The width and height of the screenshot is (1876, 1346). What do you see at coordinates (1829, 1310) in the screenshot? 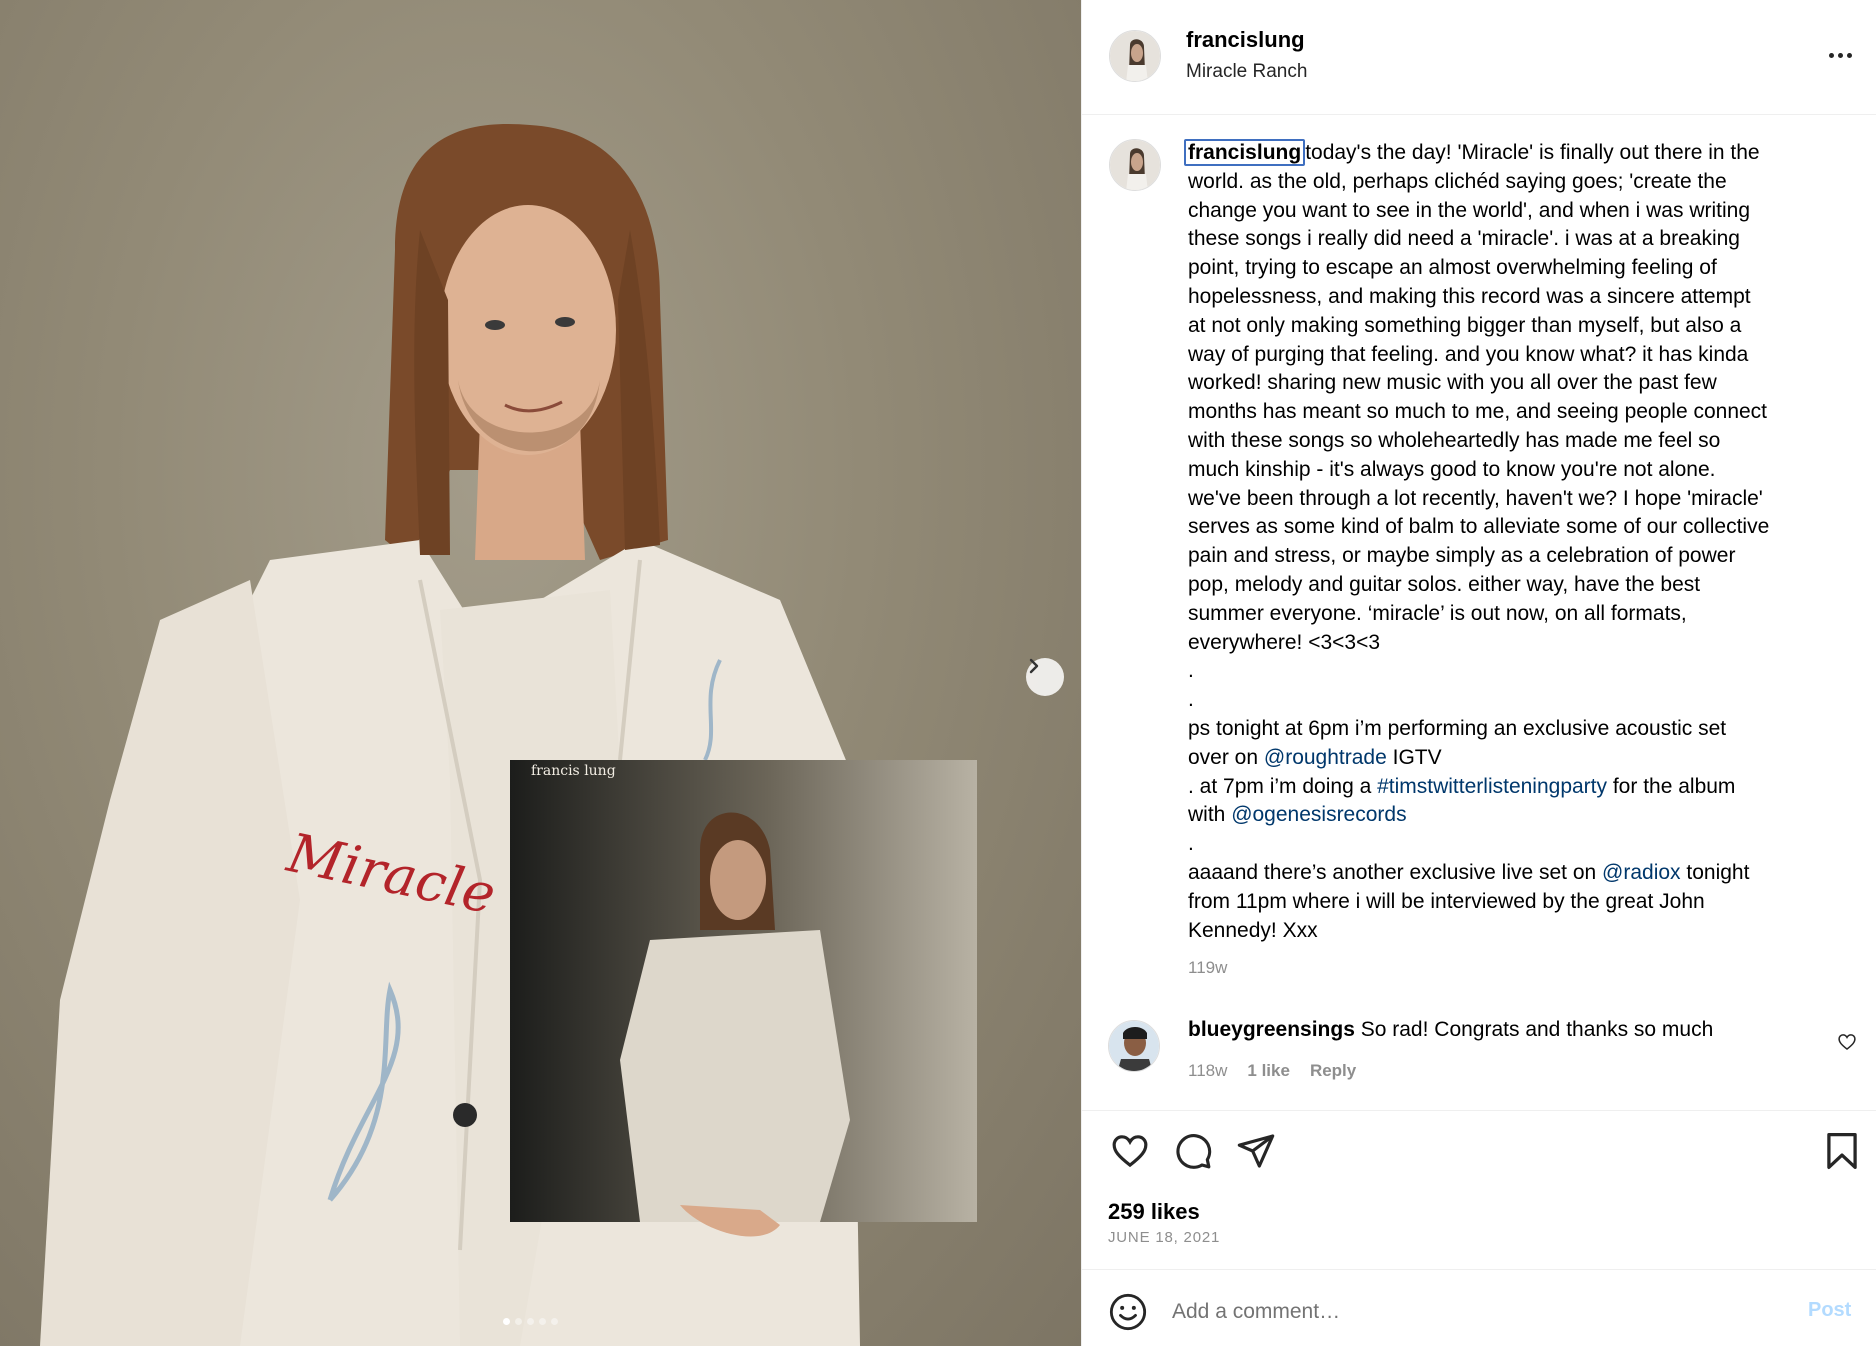
I see `post-comment-button: Post` at bounding box center [1829, 1310].